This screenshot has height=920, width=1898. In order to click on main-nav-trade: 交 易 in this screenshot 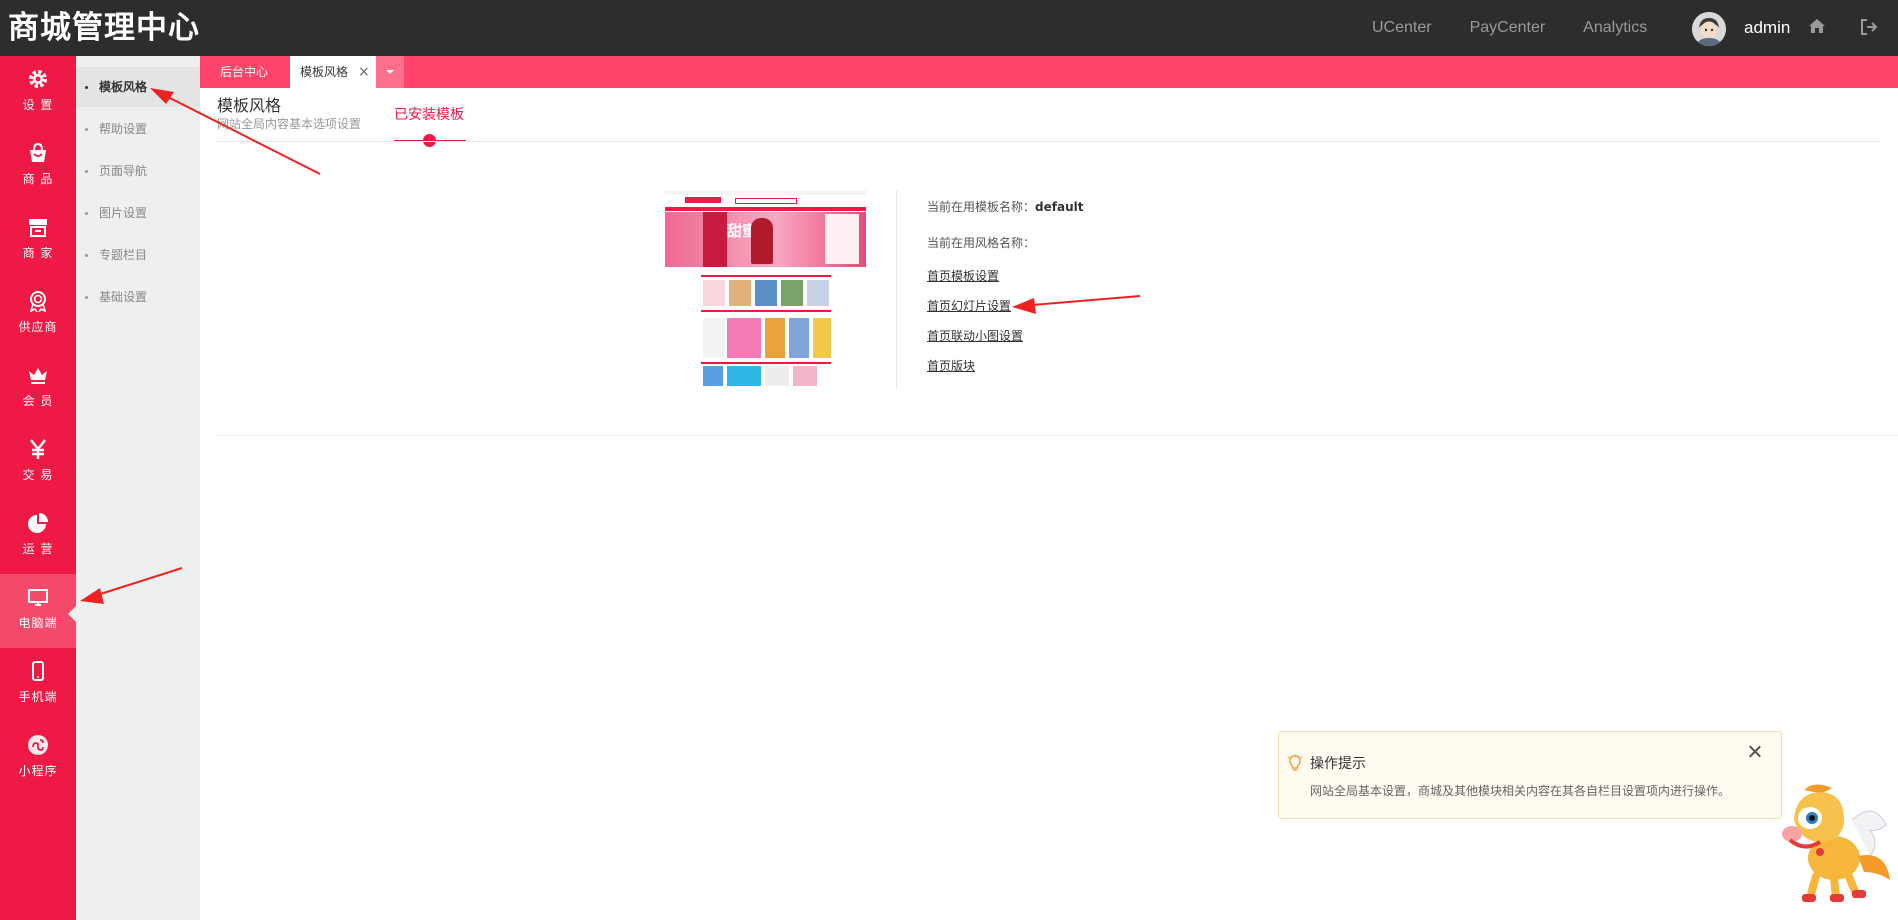, I will do `click(38, 463)`.